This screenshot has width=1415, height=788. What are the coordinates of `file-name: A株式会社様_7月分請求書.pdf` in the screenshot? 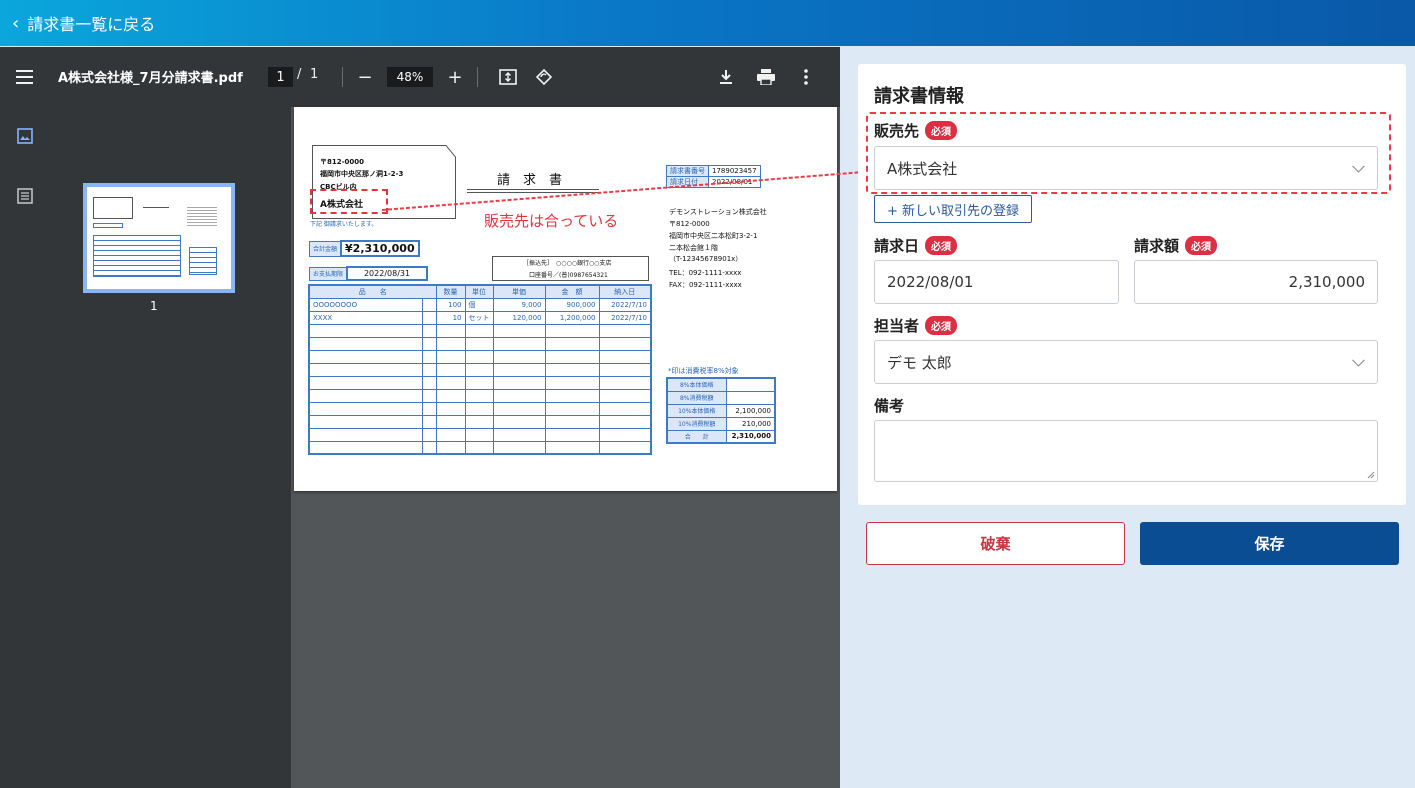 It's located at (150, 78).